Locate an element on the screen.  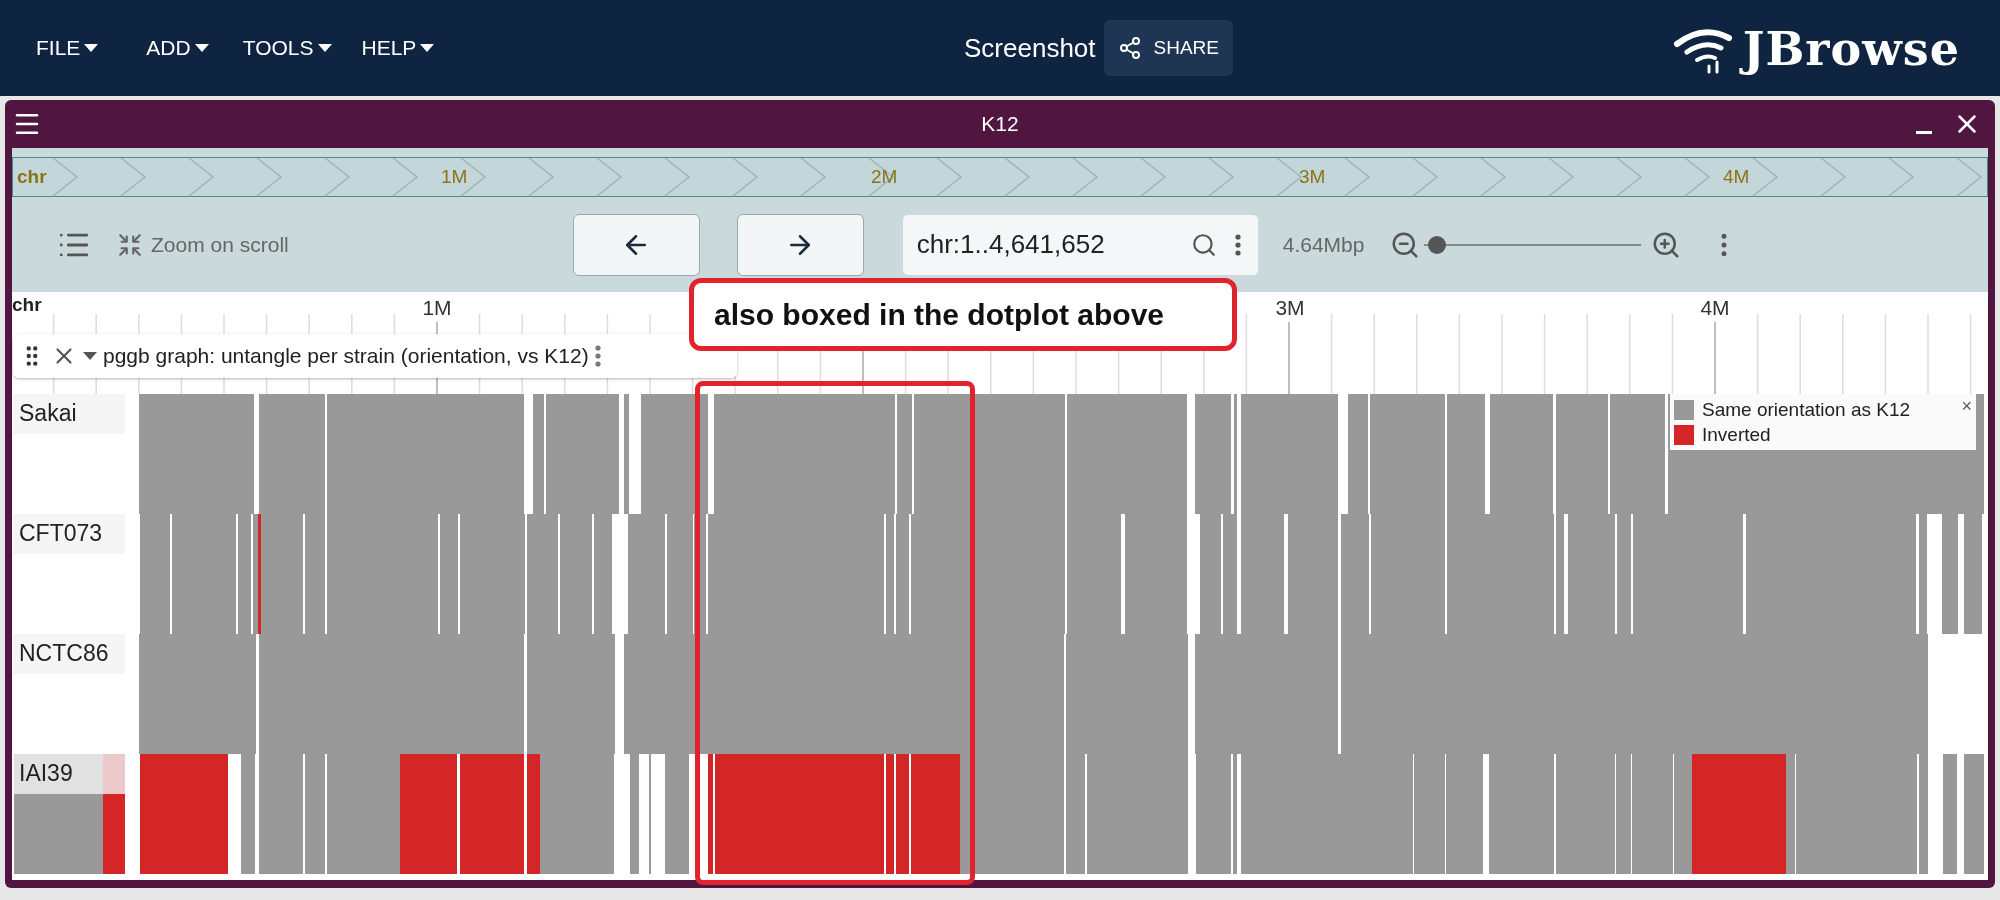
strain-label: Sakai is located at coordinates (69, 414).